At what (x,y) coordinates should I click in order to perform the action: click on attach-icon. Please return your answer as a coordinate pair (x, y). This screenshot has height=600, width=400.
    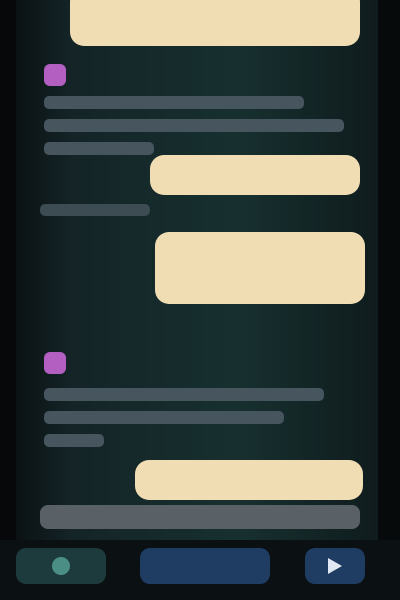
    Looking at the image, I should click on (61, 566).